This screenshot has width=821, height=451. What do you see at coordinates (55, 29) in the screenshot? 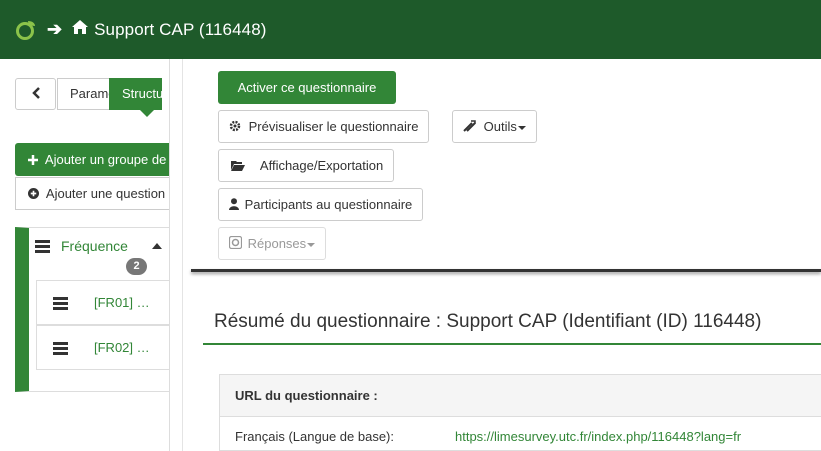
I see `arrow-right-icon: ➔` at bounding box center [55, 29].